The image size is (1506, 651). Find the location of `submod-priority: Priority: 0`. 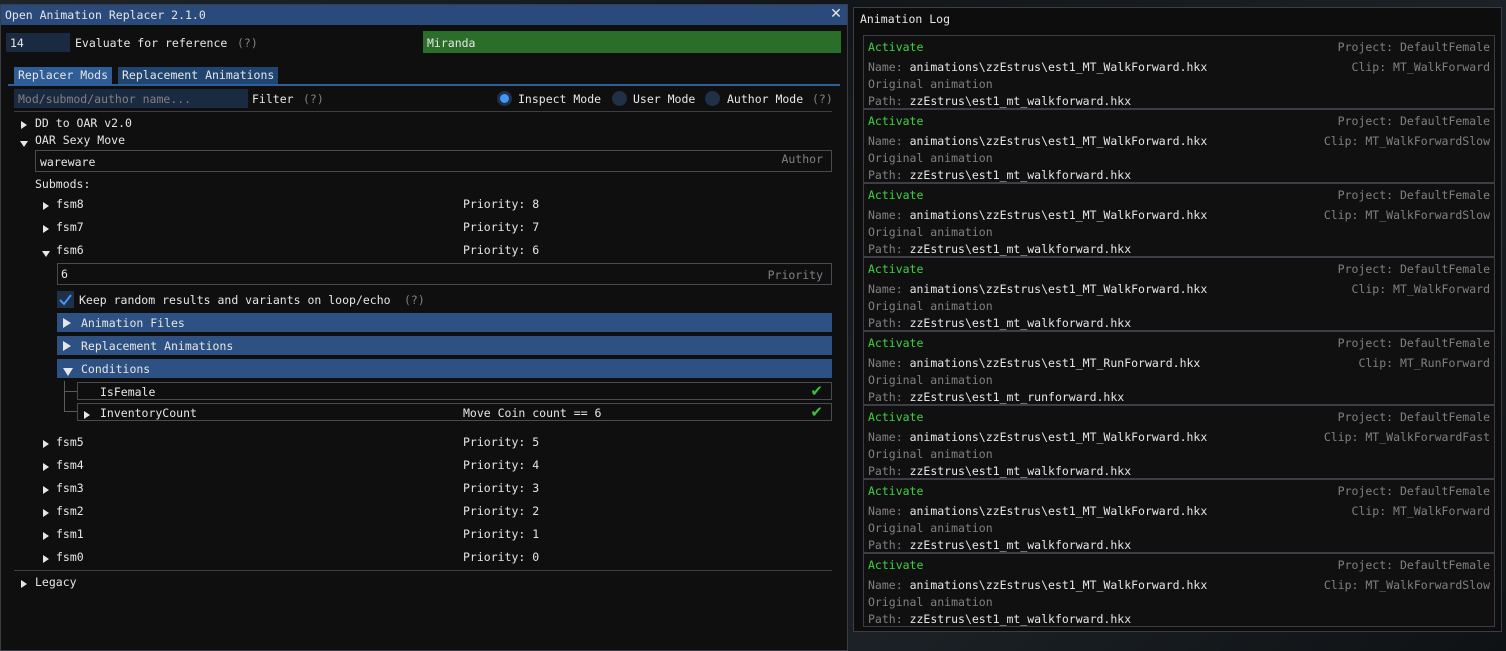

submod-priority: Priority: 0 is located at coordinates (501, 557).